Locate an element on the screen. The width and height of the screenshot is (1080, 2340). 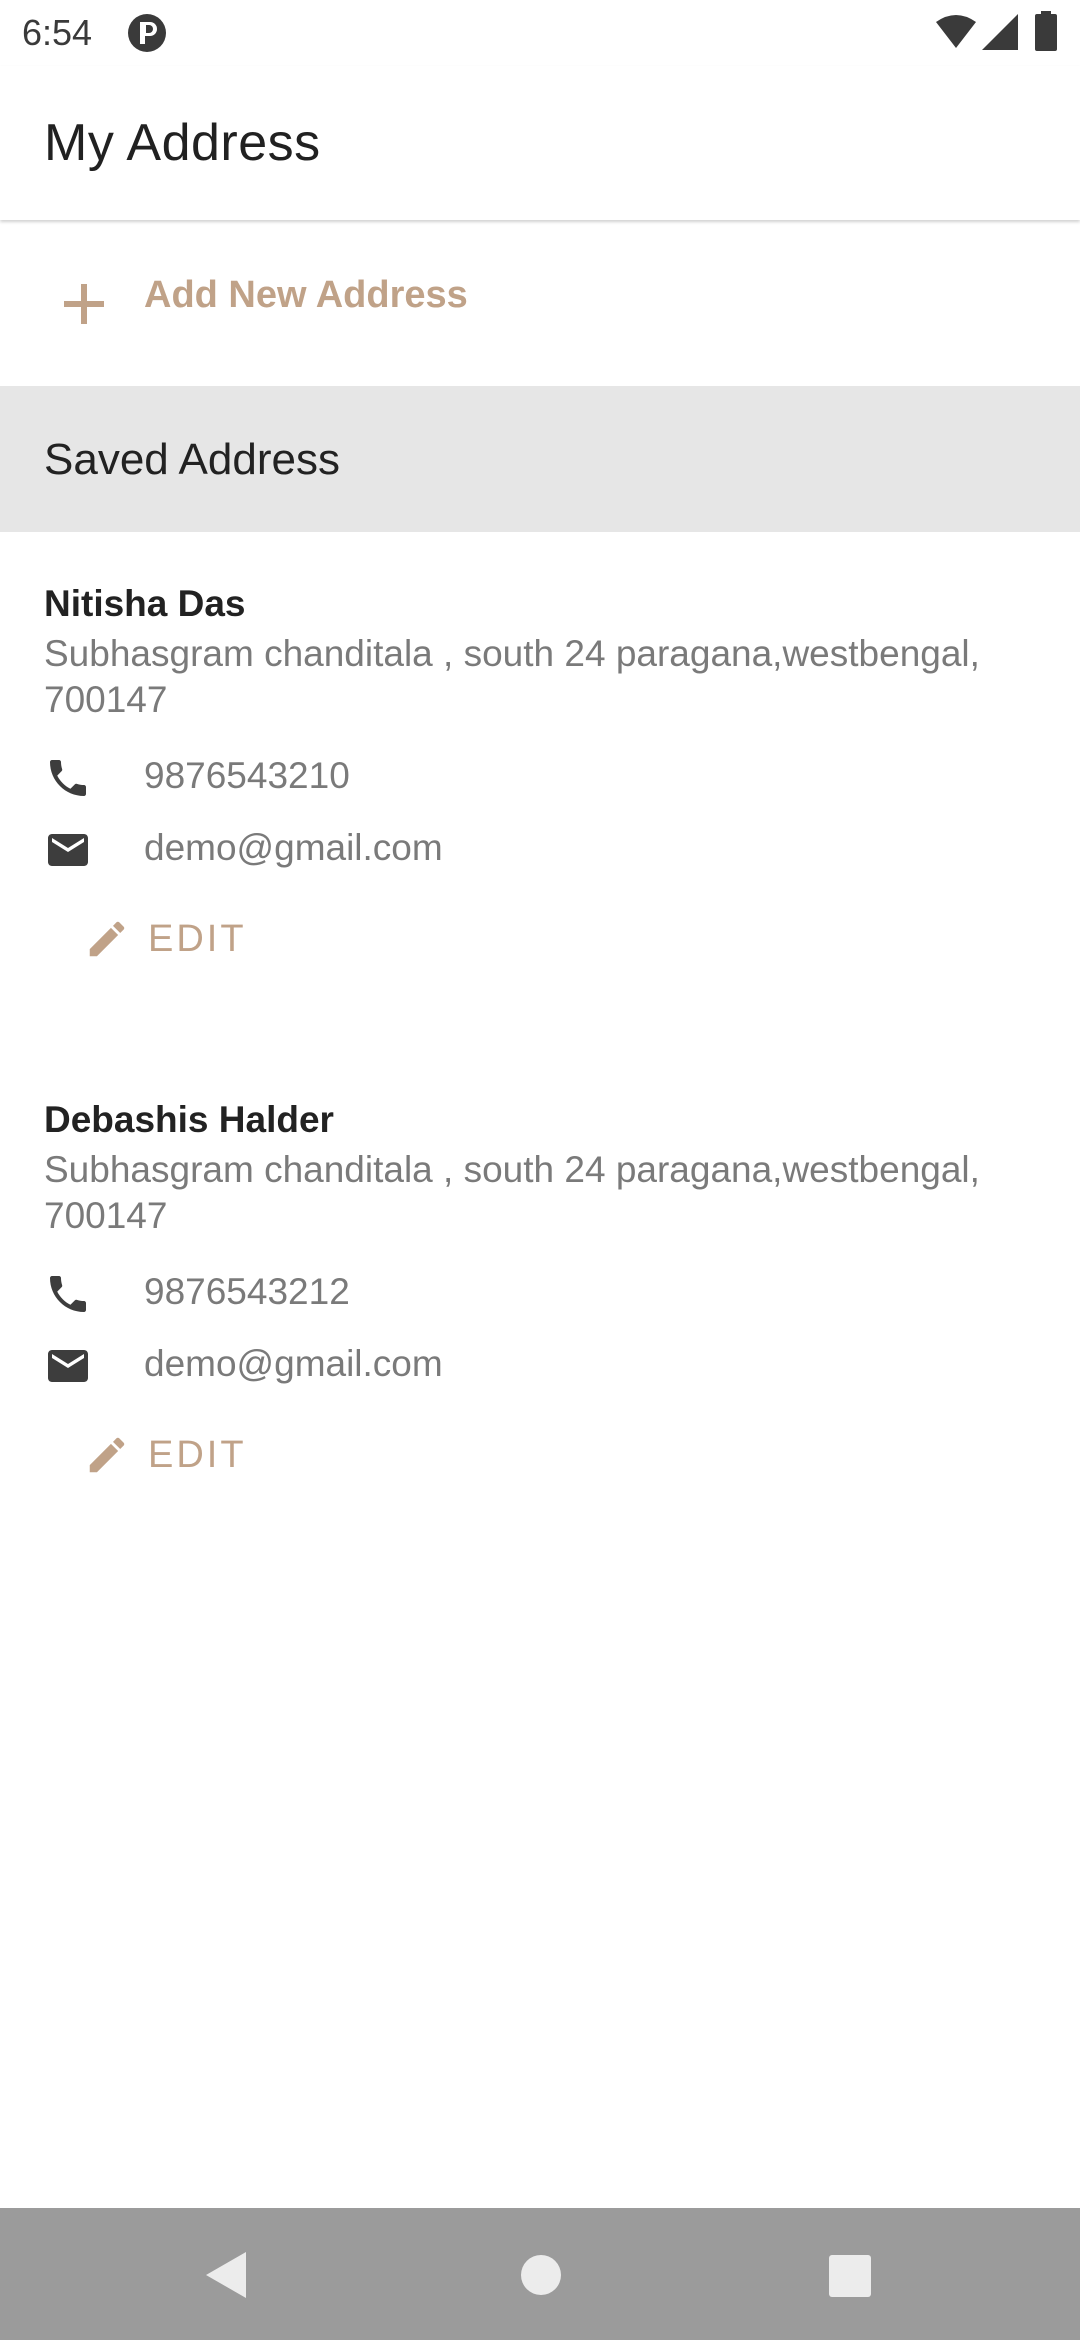
home-icon is located at coordinates (541, 2275).